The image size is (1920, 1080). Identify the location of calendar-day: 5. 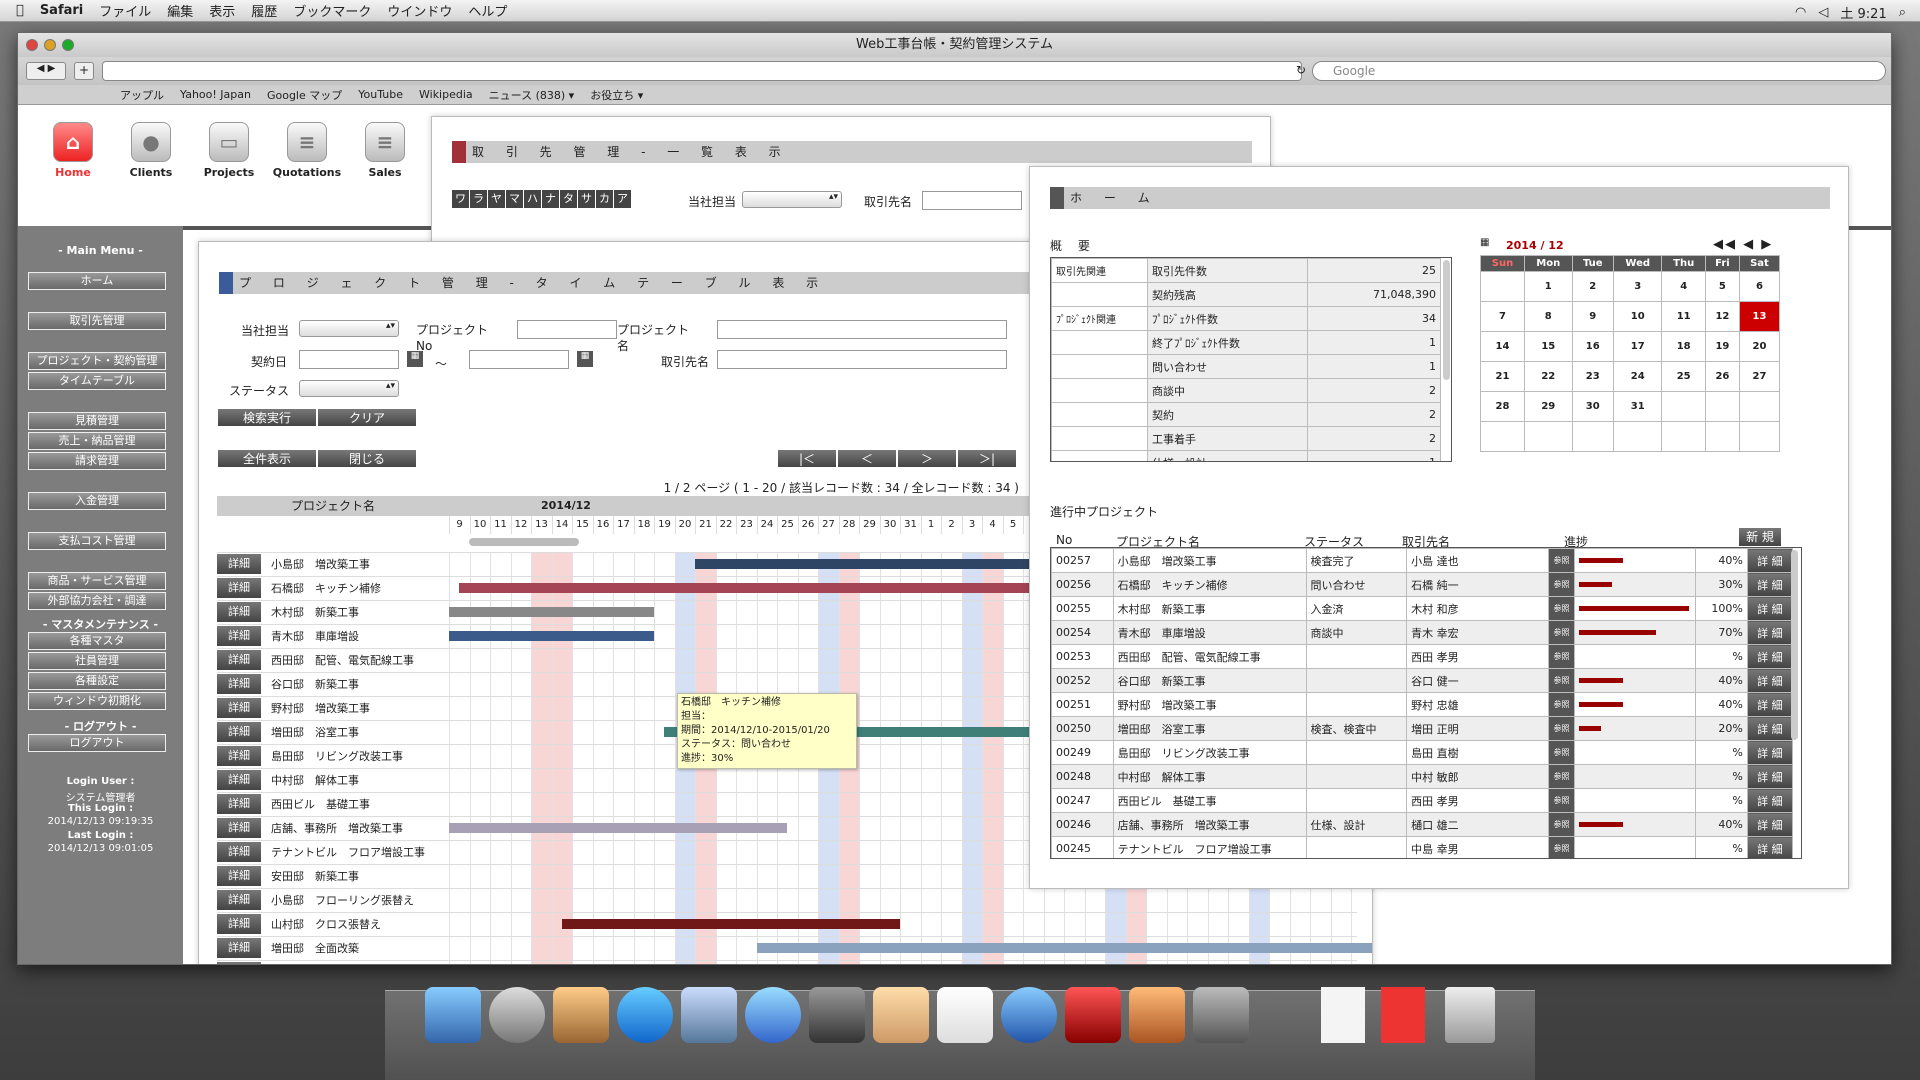
(1722, 286).